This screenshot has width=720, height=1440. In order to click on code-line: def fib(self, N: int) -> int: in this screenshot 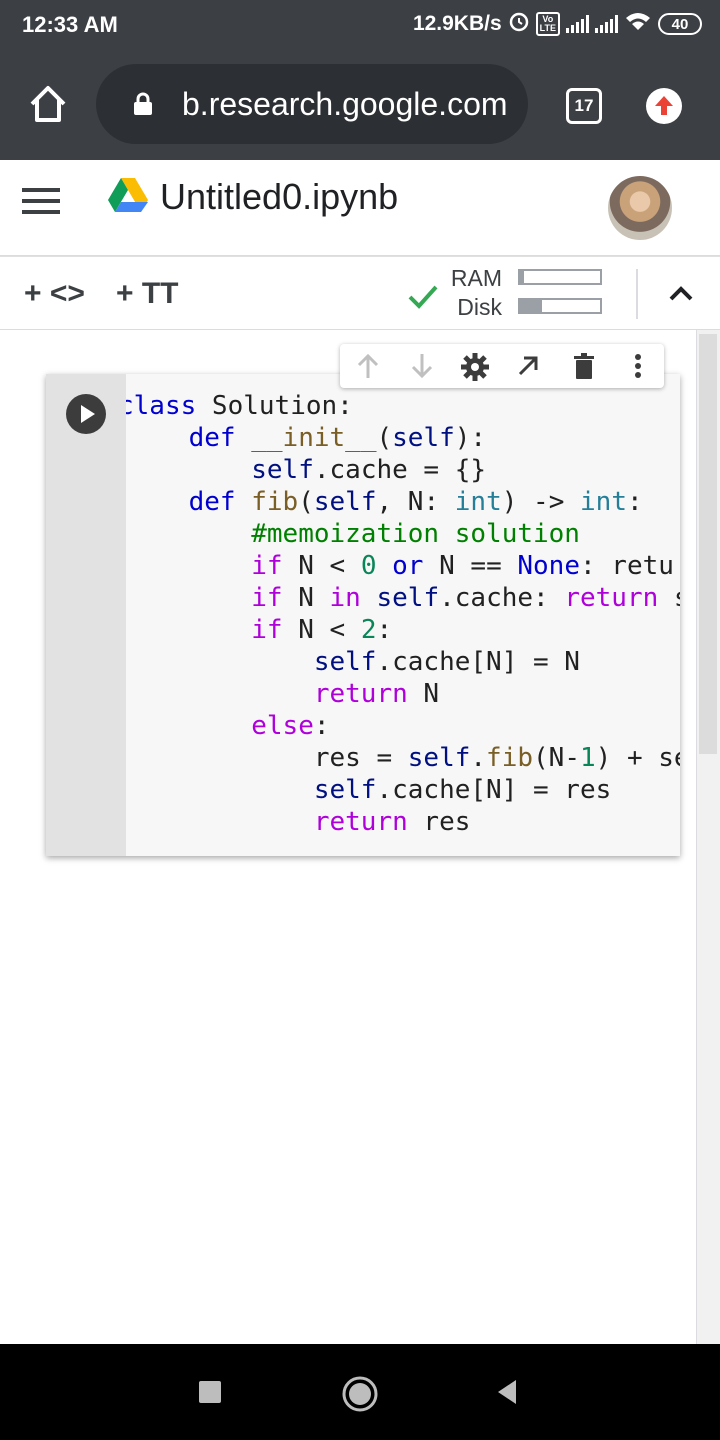, I will do `click(403, 502)`.